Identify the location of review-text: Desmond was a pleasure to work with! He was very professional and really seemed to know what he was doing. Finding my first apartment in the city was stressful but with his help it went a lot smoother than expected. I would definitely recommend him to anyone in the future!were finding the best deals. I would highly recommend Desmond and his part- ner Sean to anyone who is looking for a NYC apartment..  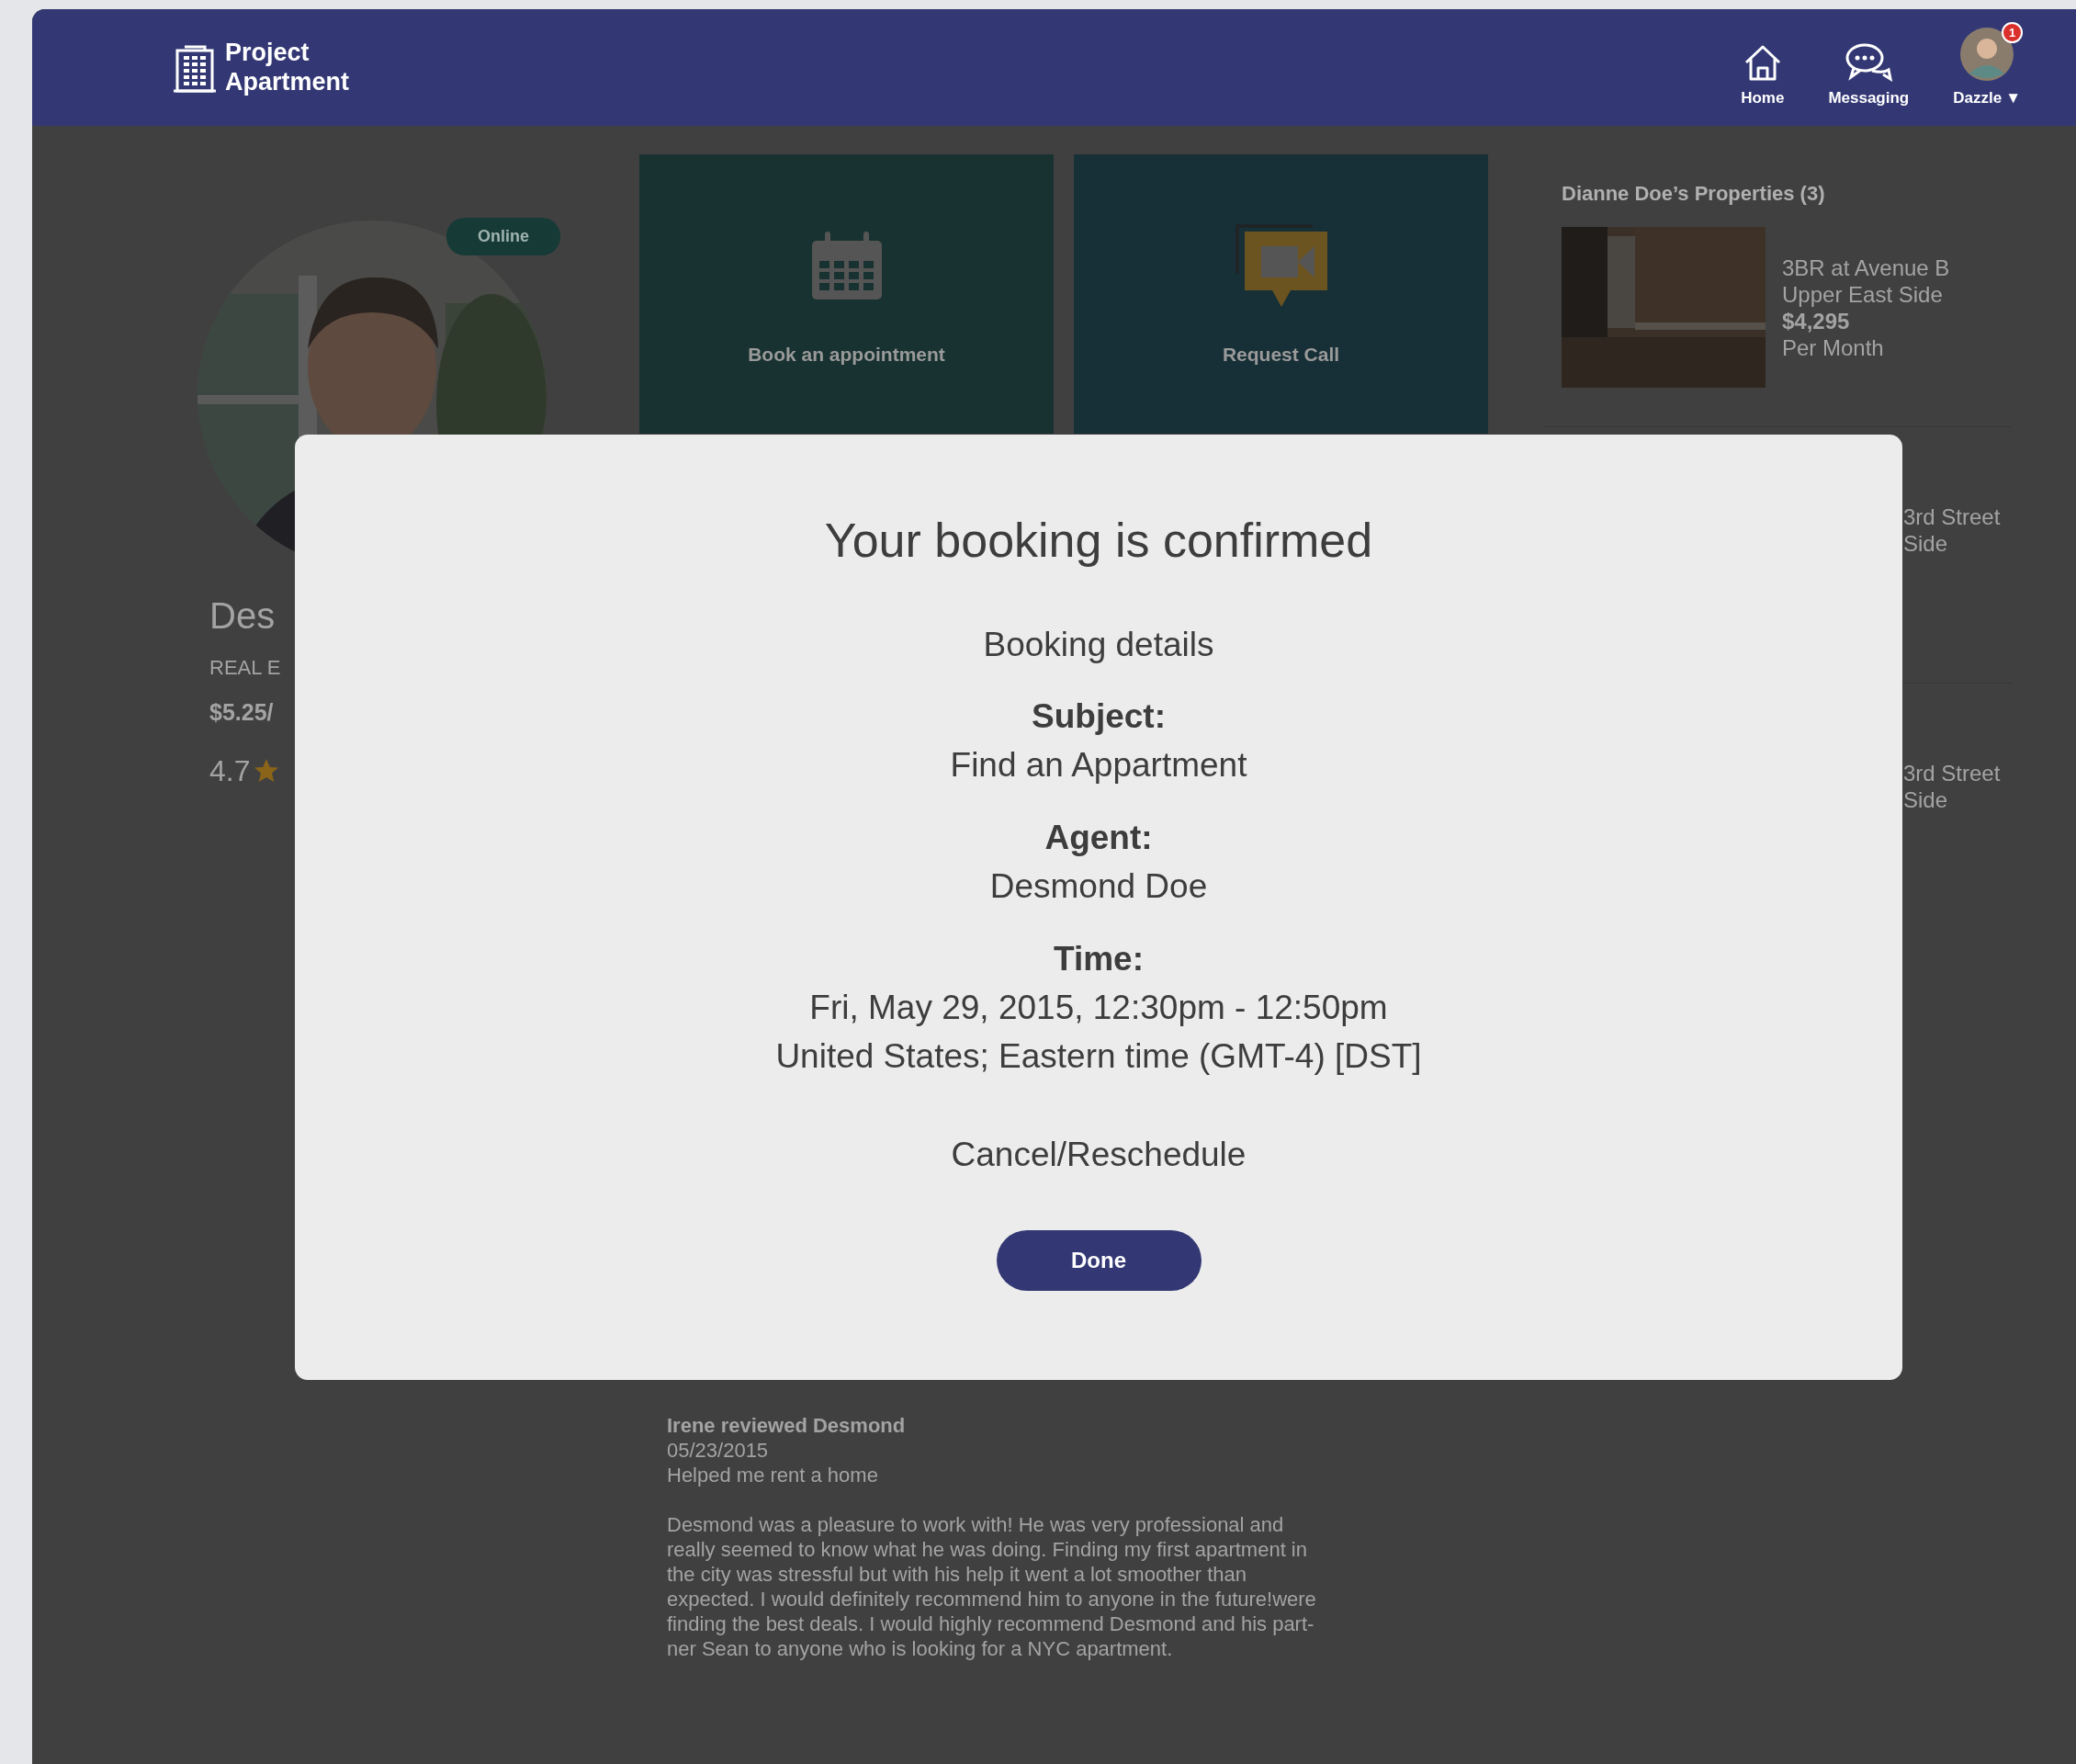
(992, 1586).